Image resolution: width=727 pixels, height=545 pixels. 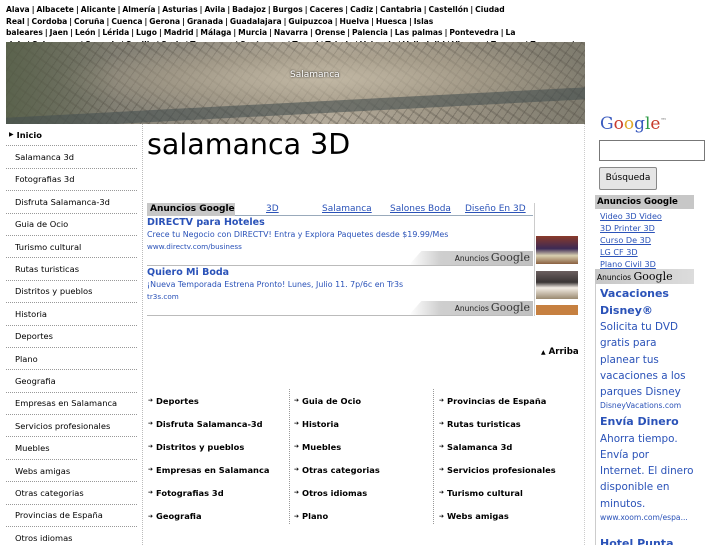 I want to click on province-link: Navarra, so click(x=291, y=32).